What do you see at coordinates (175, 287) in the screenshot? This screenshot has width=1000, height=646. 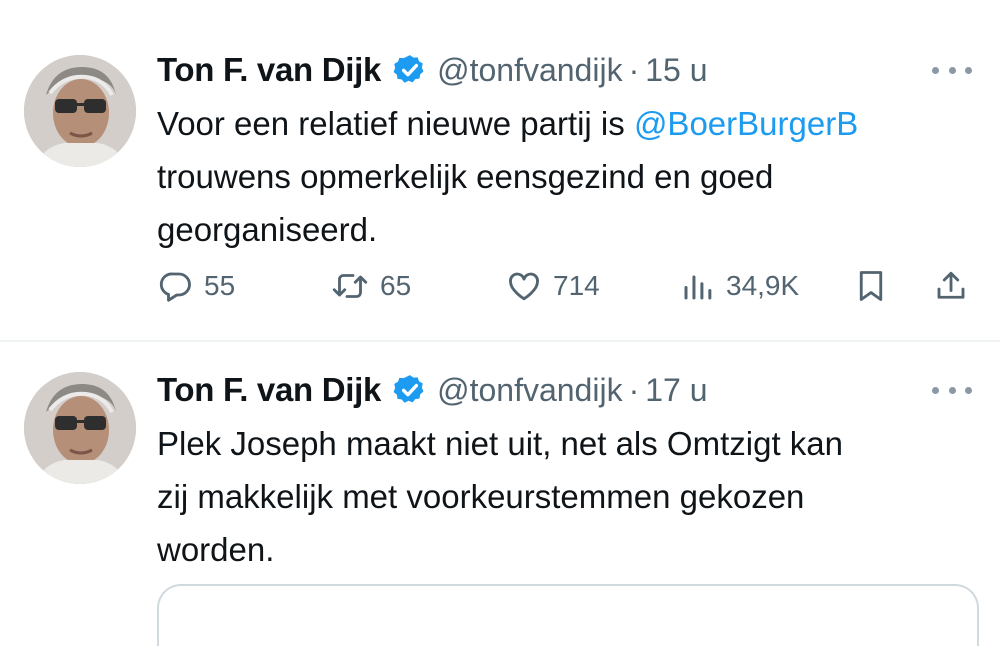 I see `reply-icon` at bounding box center [175, 287].